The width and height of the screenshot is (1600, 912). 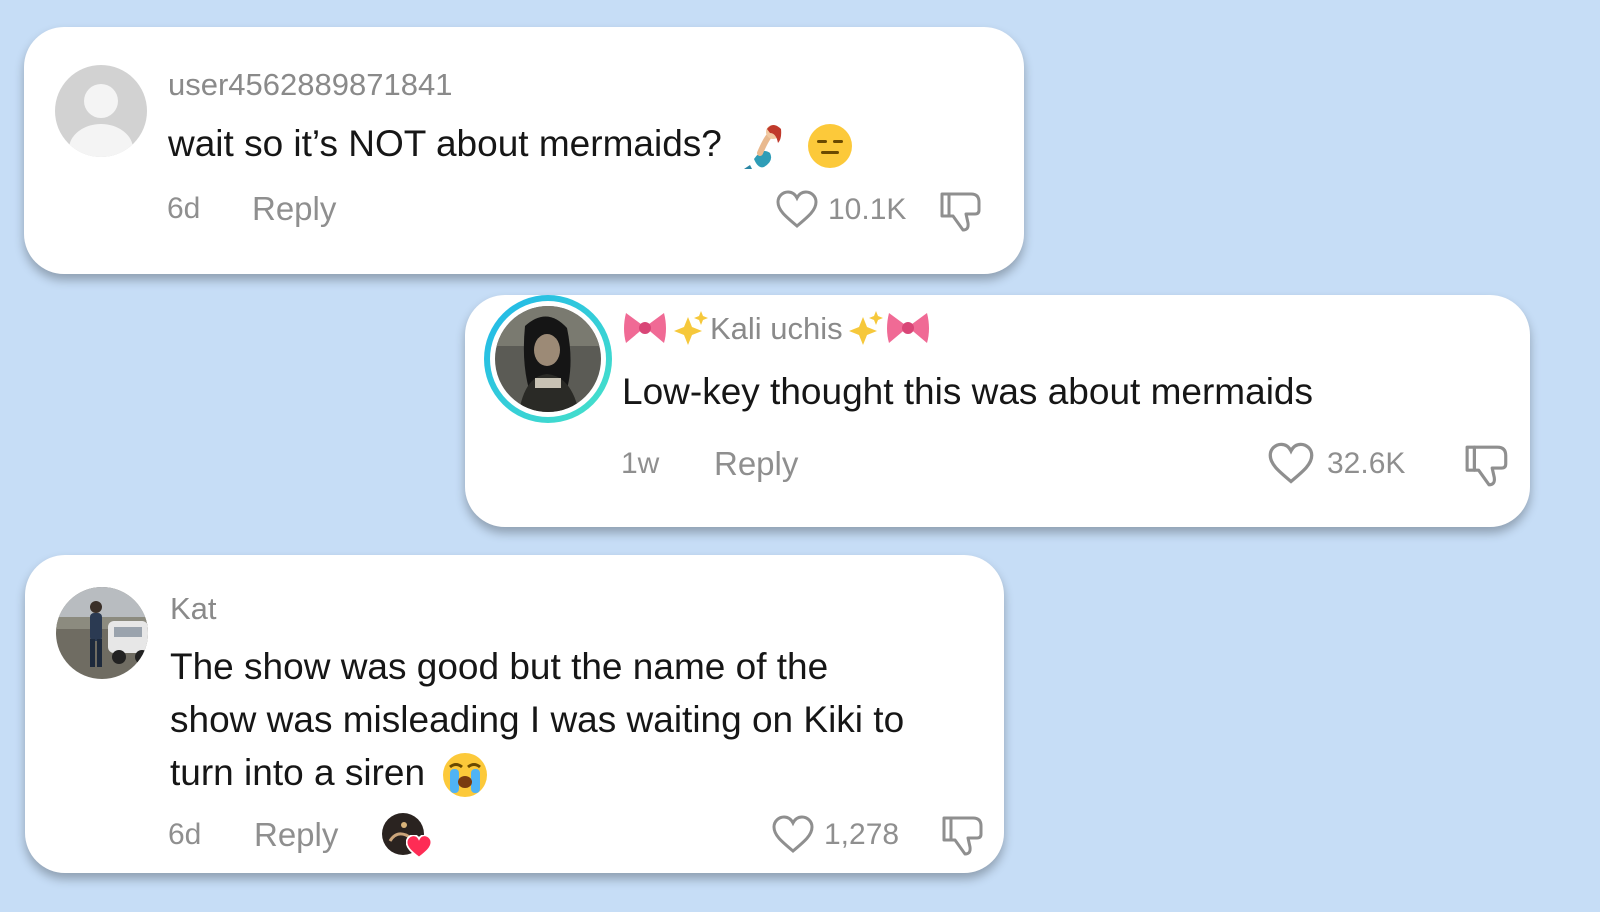 What do you see at coordinates (862, 834) in the screenshot?
I see `like-count: 1,278` at bounding box center [862, 834].